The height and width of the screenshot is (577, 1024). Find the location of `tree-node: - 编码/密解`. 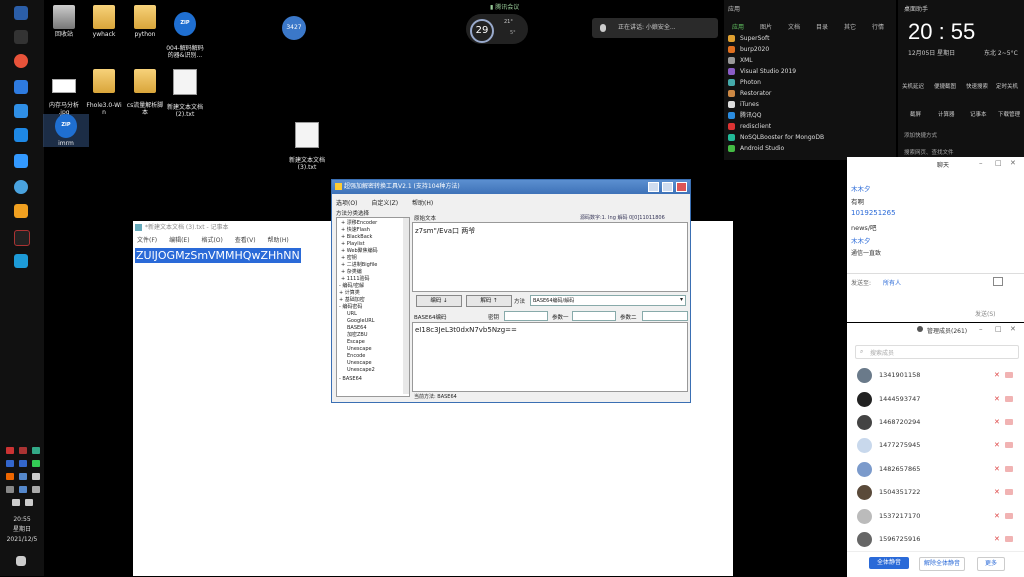

tree-node: - 编码/密解 is located at coordinates (351, 286).